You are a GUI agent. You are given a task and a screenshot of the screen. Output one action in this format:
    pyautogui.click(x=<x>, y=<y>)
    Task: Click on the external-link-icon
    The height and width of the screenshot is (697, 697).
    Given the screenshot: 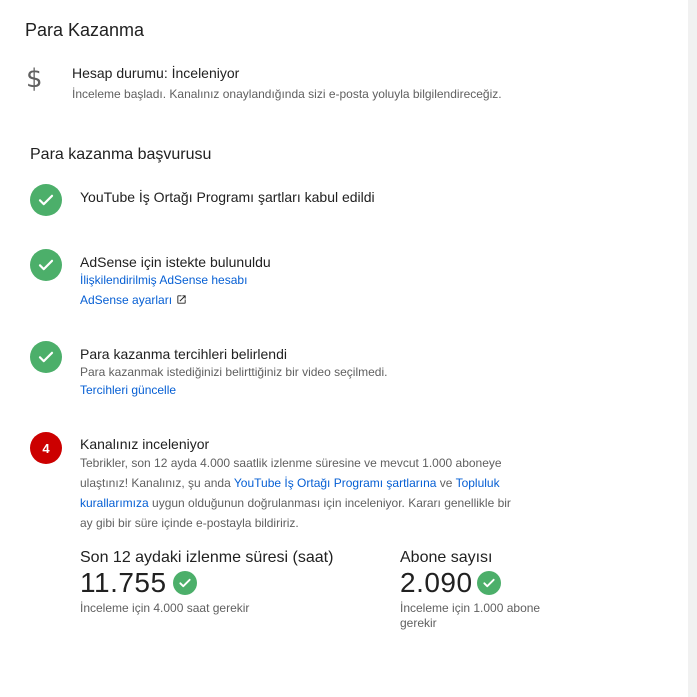 What is the action you would take?
    pyautogui.click(x=181, y=301)
    